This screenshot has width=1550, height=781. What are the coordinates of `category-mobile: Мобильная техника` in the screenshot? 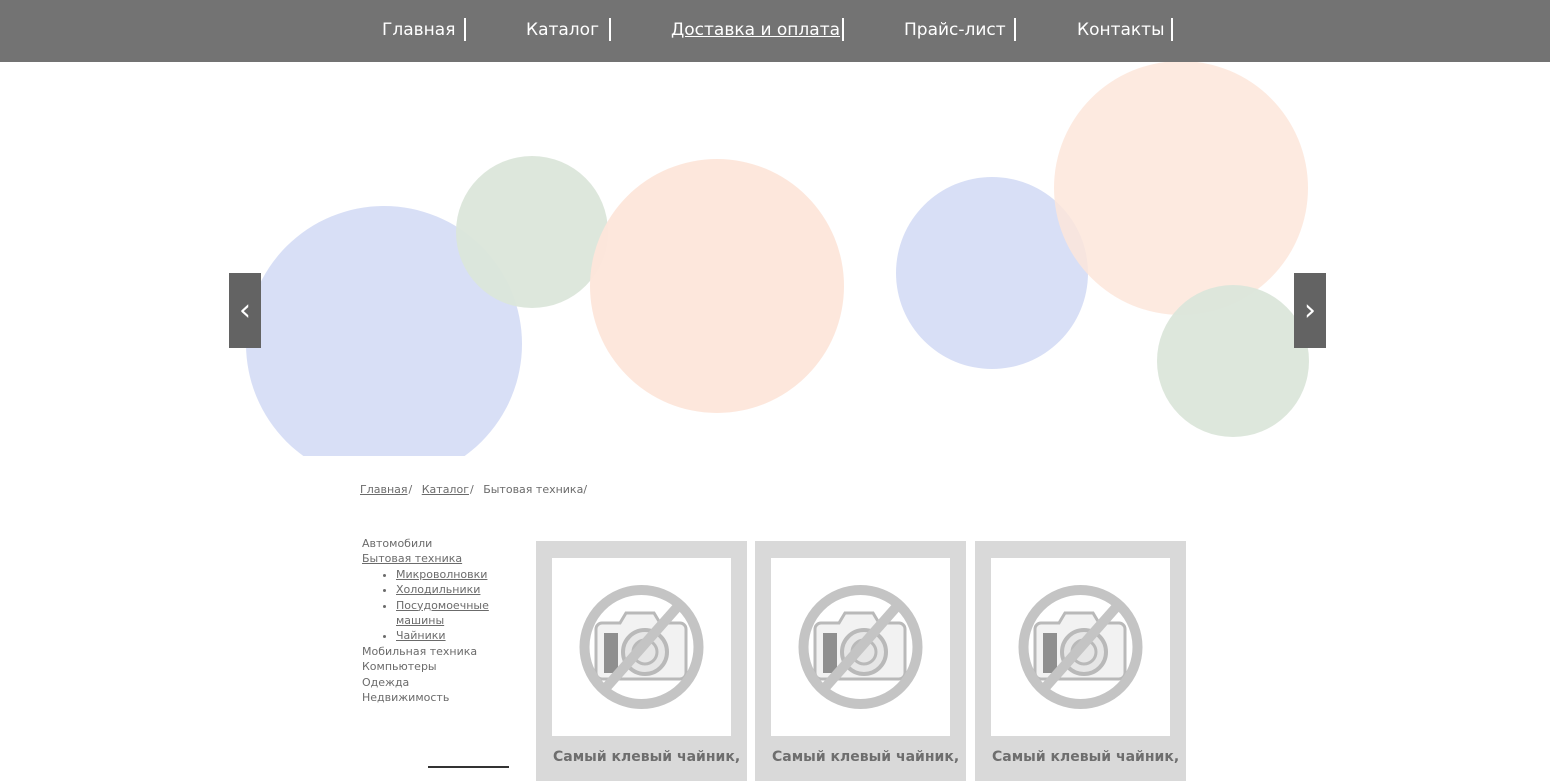 It's located at (437, 651).